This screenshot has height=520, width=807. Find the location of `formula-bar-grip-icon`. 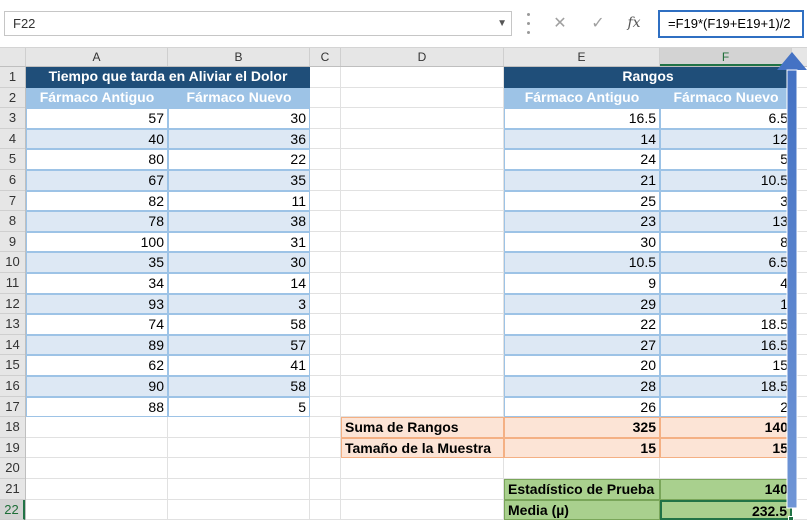

formula-bar-grip-icon is located at coordinates (528, 23).